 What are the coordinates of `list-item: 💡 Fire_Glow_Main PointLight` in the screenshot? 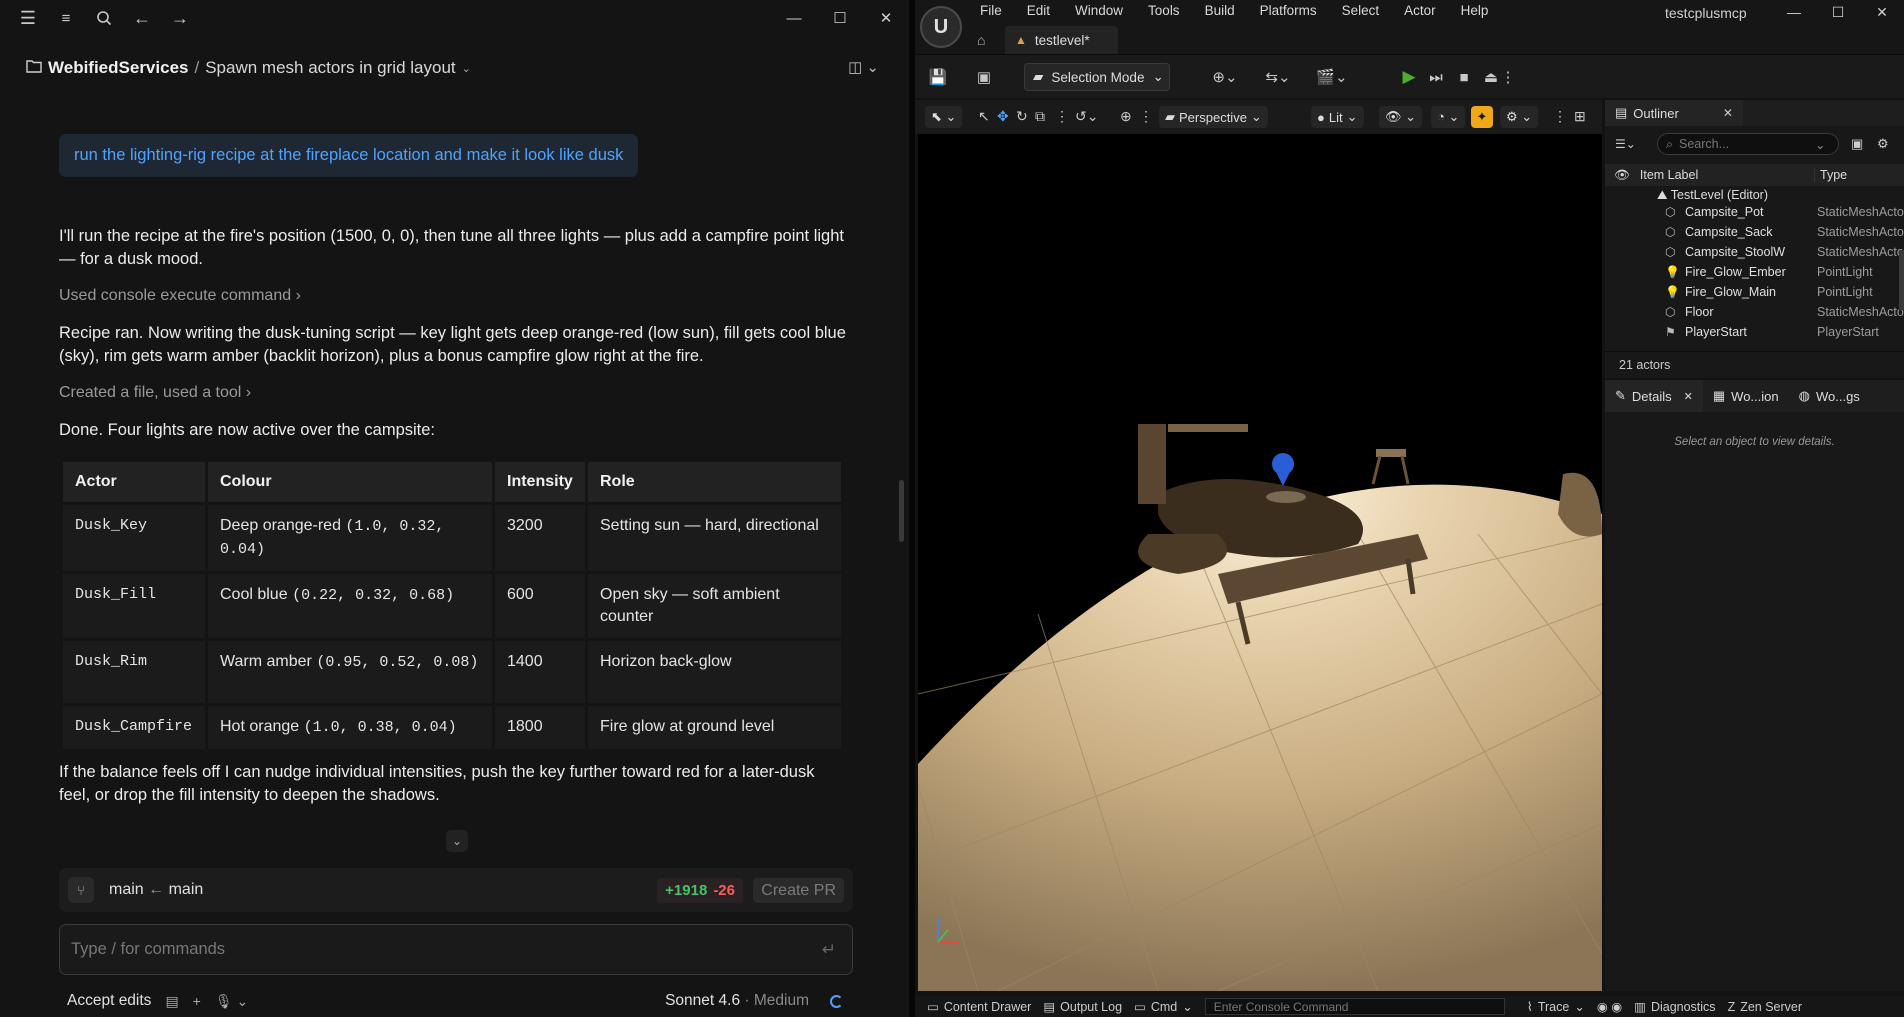 It's located at (1754, 292).